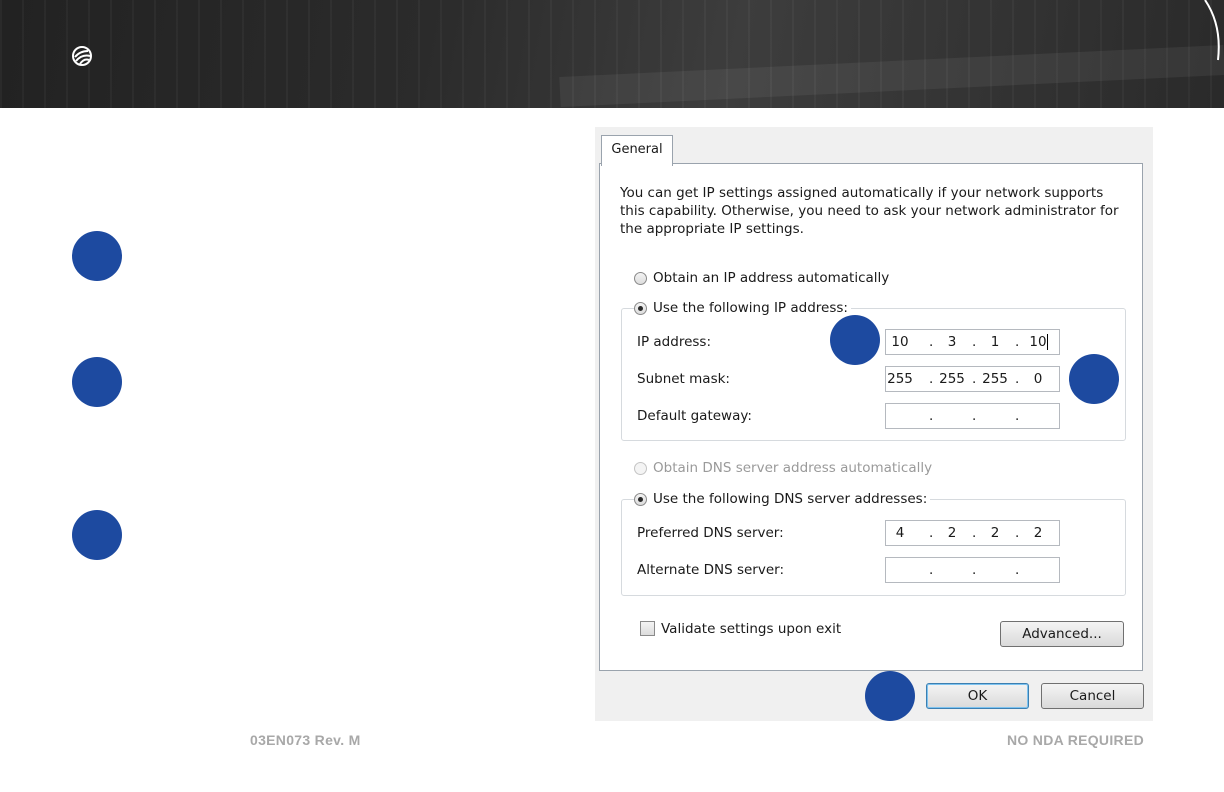 This screenshot has width=1224, height=792. Describe the element at coordinates (711, 570) in the screenshot. I see `alternate-dns-label: Alternate DNS server:` at that location.